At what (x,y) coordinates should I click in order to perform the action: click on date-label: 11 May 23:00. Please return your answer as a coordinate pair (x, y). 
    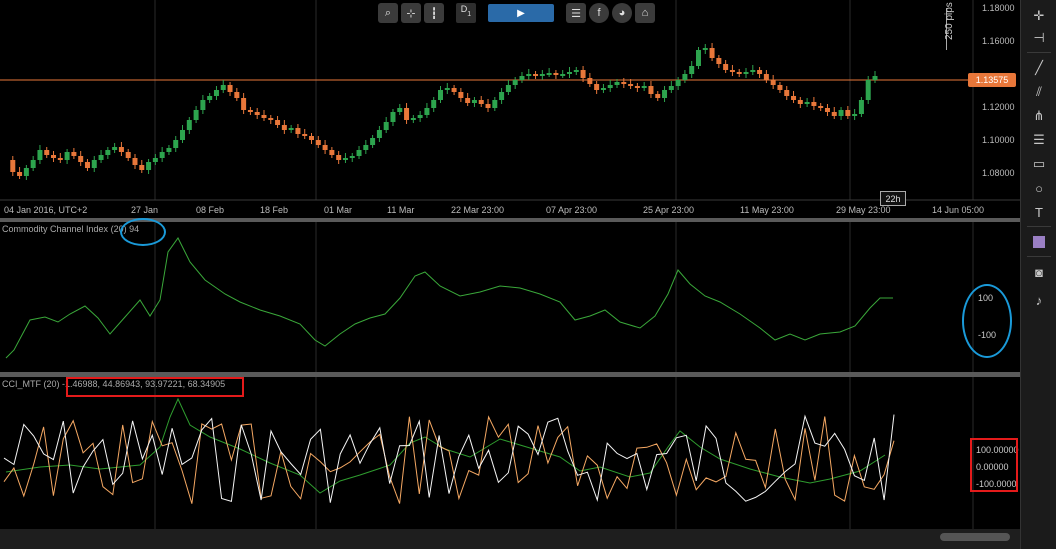
    Looking at the image, I should click on (767, 210).